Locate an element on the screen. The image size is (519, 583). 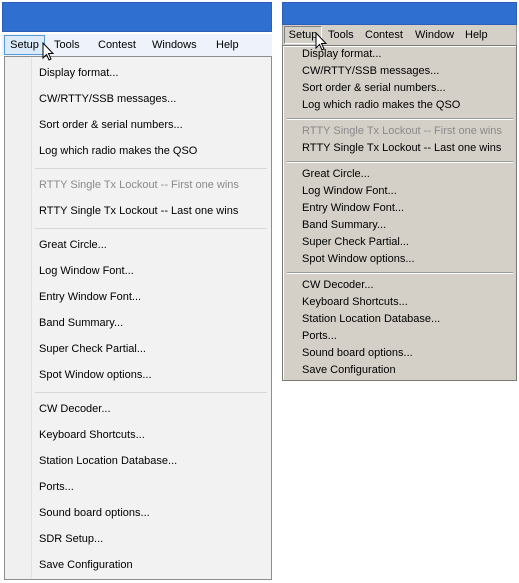
menu-setup: Setup is located at coordinates (24, 45).